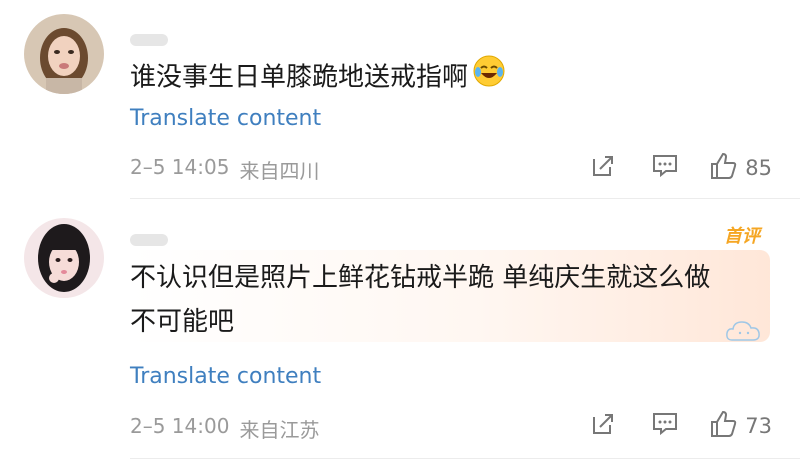 This screenshot has height=462, width=800. I want to click on like-count: 73, so click(758, 426).